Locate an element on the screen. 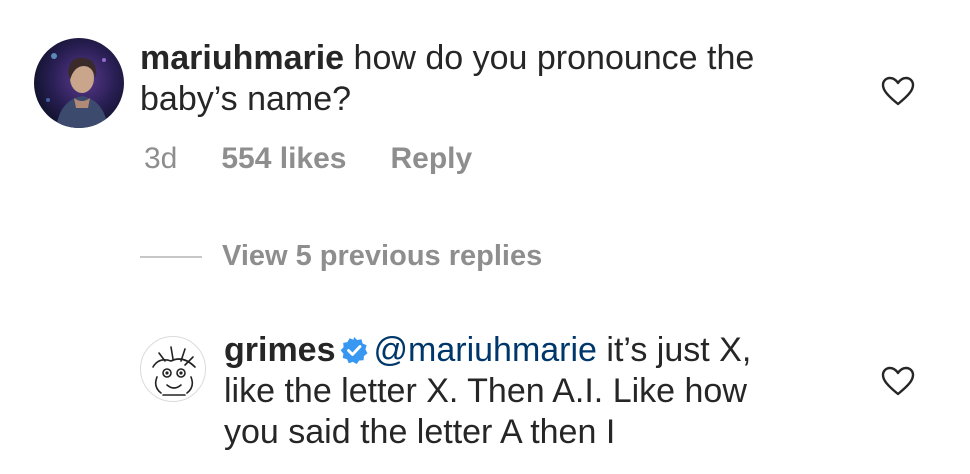 The image size is (970, 474). reply-text-line1: it’s just X, is located at coordinates (679, 350).